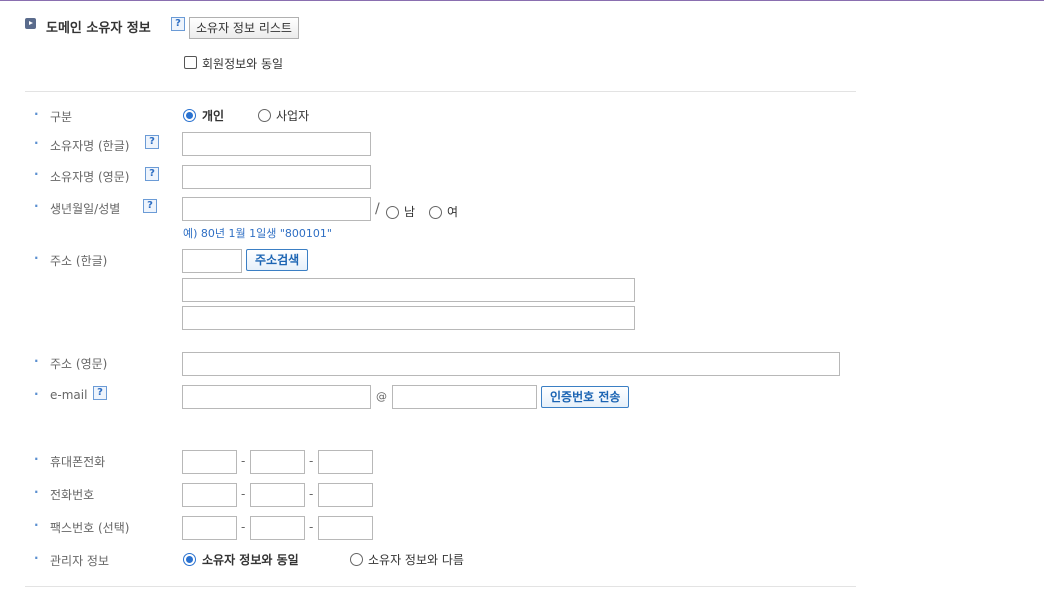 The width and height of the screenshot is (1044, 593). What do you see at coordinates (190, 62) in the screenshot?
I see `same-as-member-checkbox` at bounding box center [190, 62].